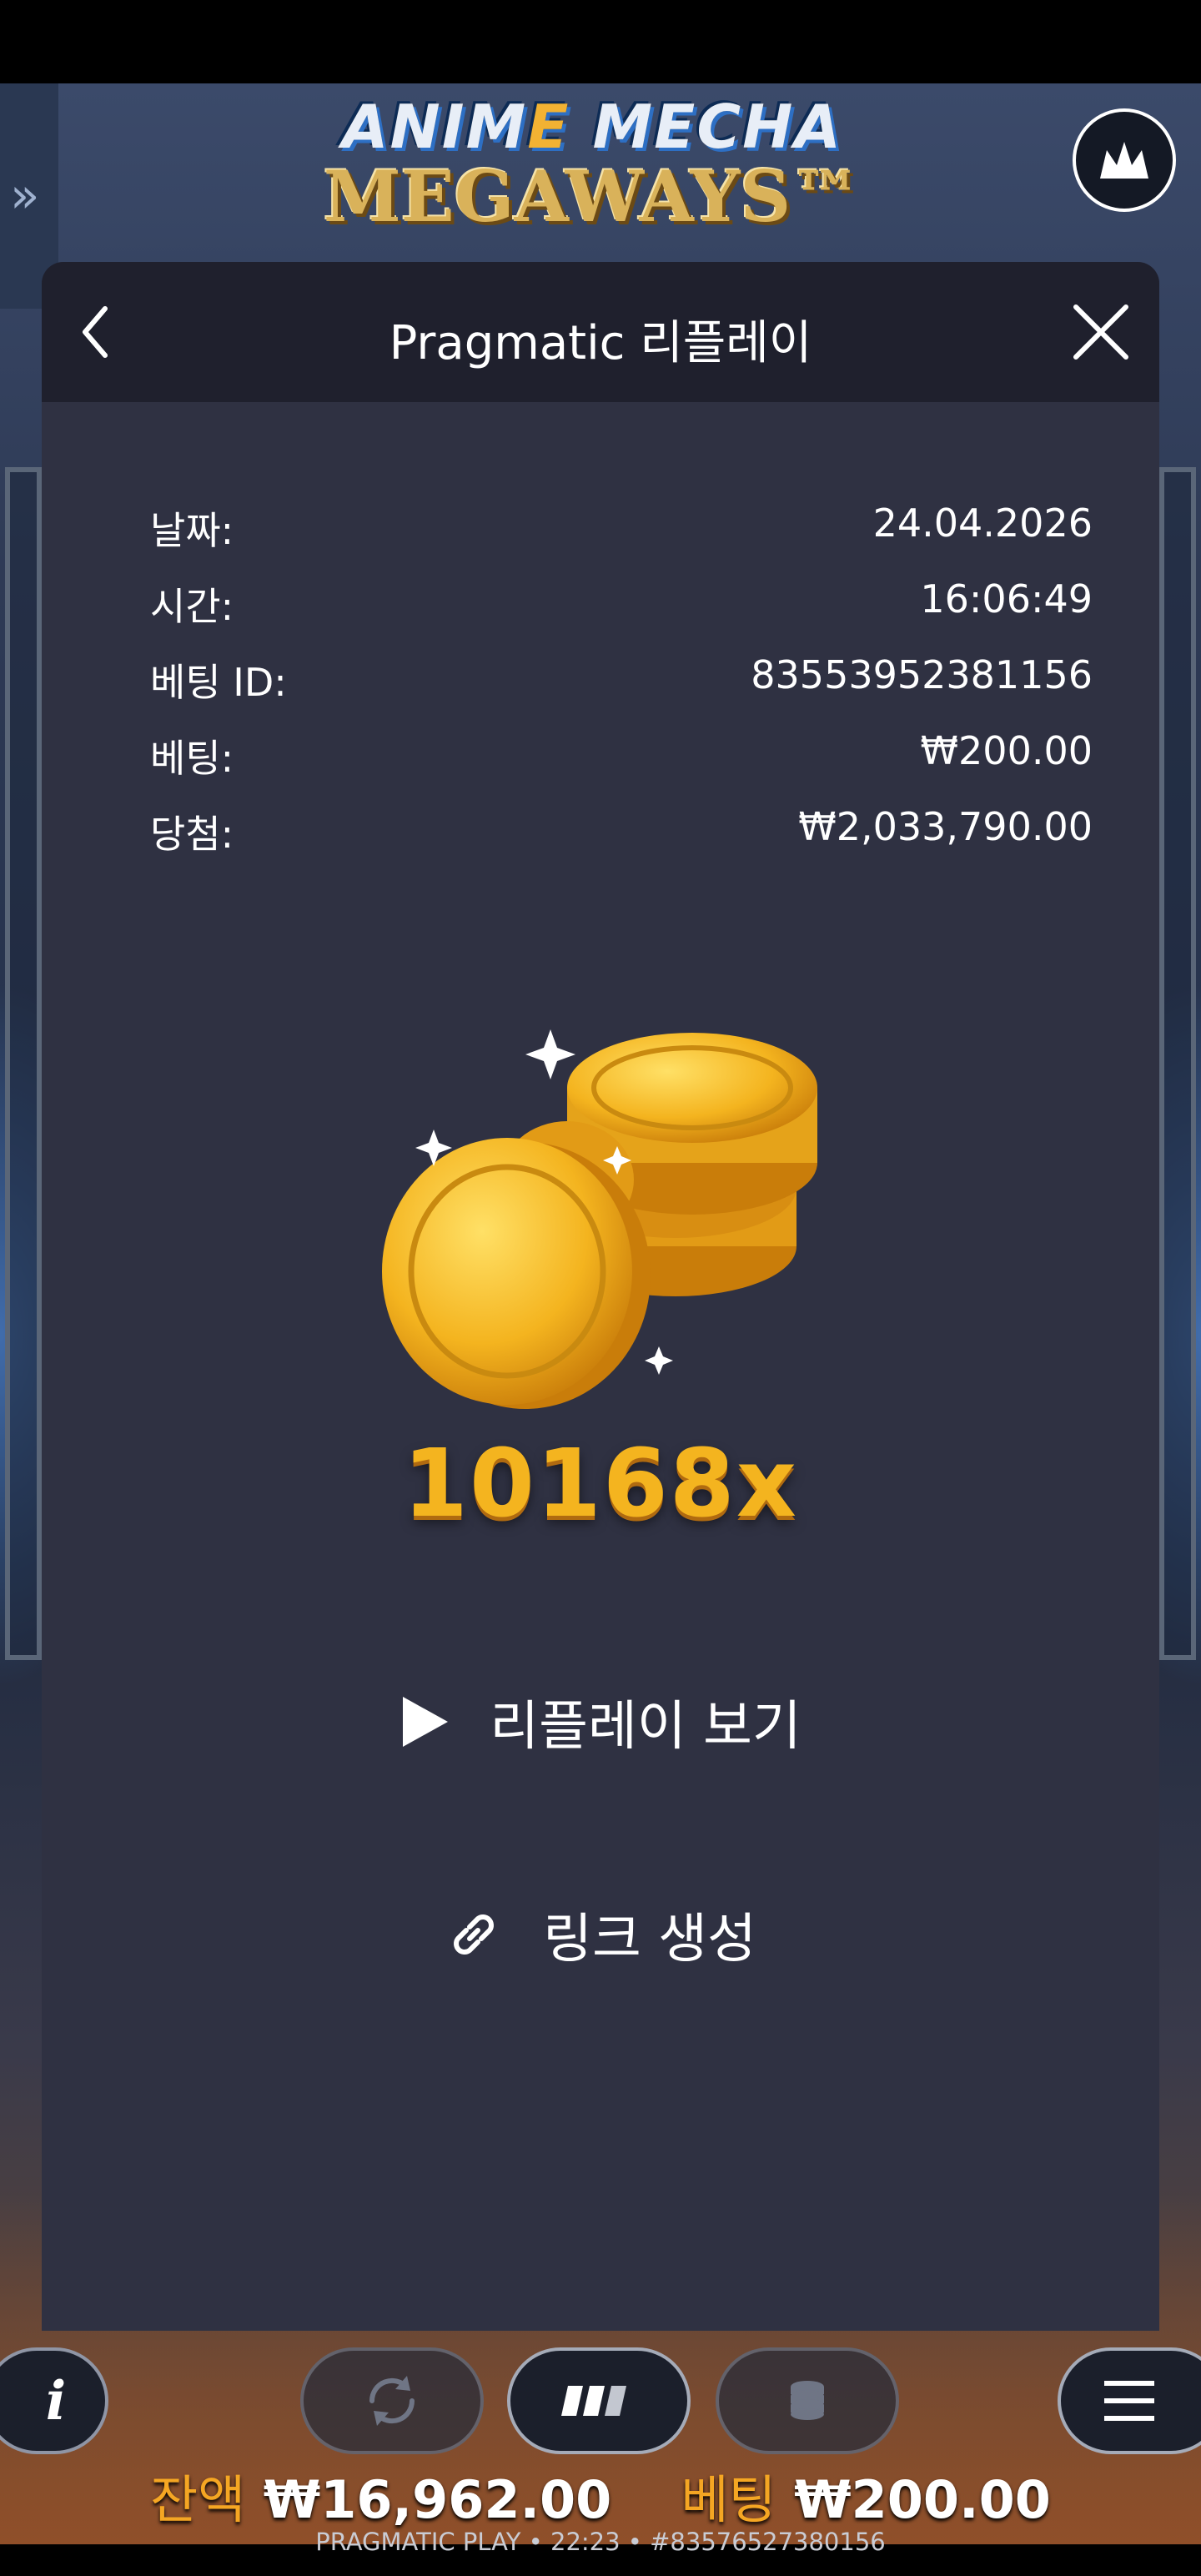 Image resolution: width=1201 pixels, height=2576 pixels. I want to click on win-multiplier: 10168x, so click(601, 1484).